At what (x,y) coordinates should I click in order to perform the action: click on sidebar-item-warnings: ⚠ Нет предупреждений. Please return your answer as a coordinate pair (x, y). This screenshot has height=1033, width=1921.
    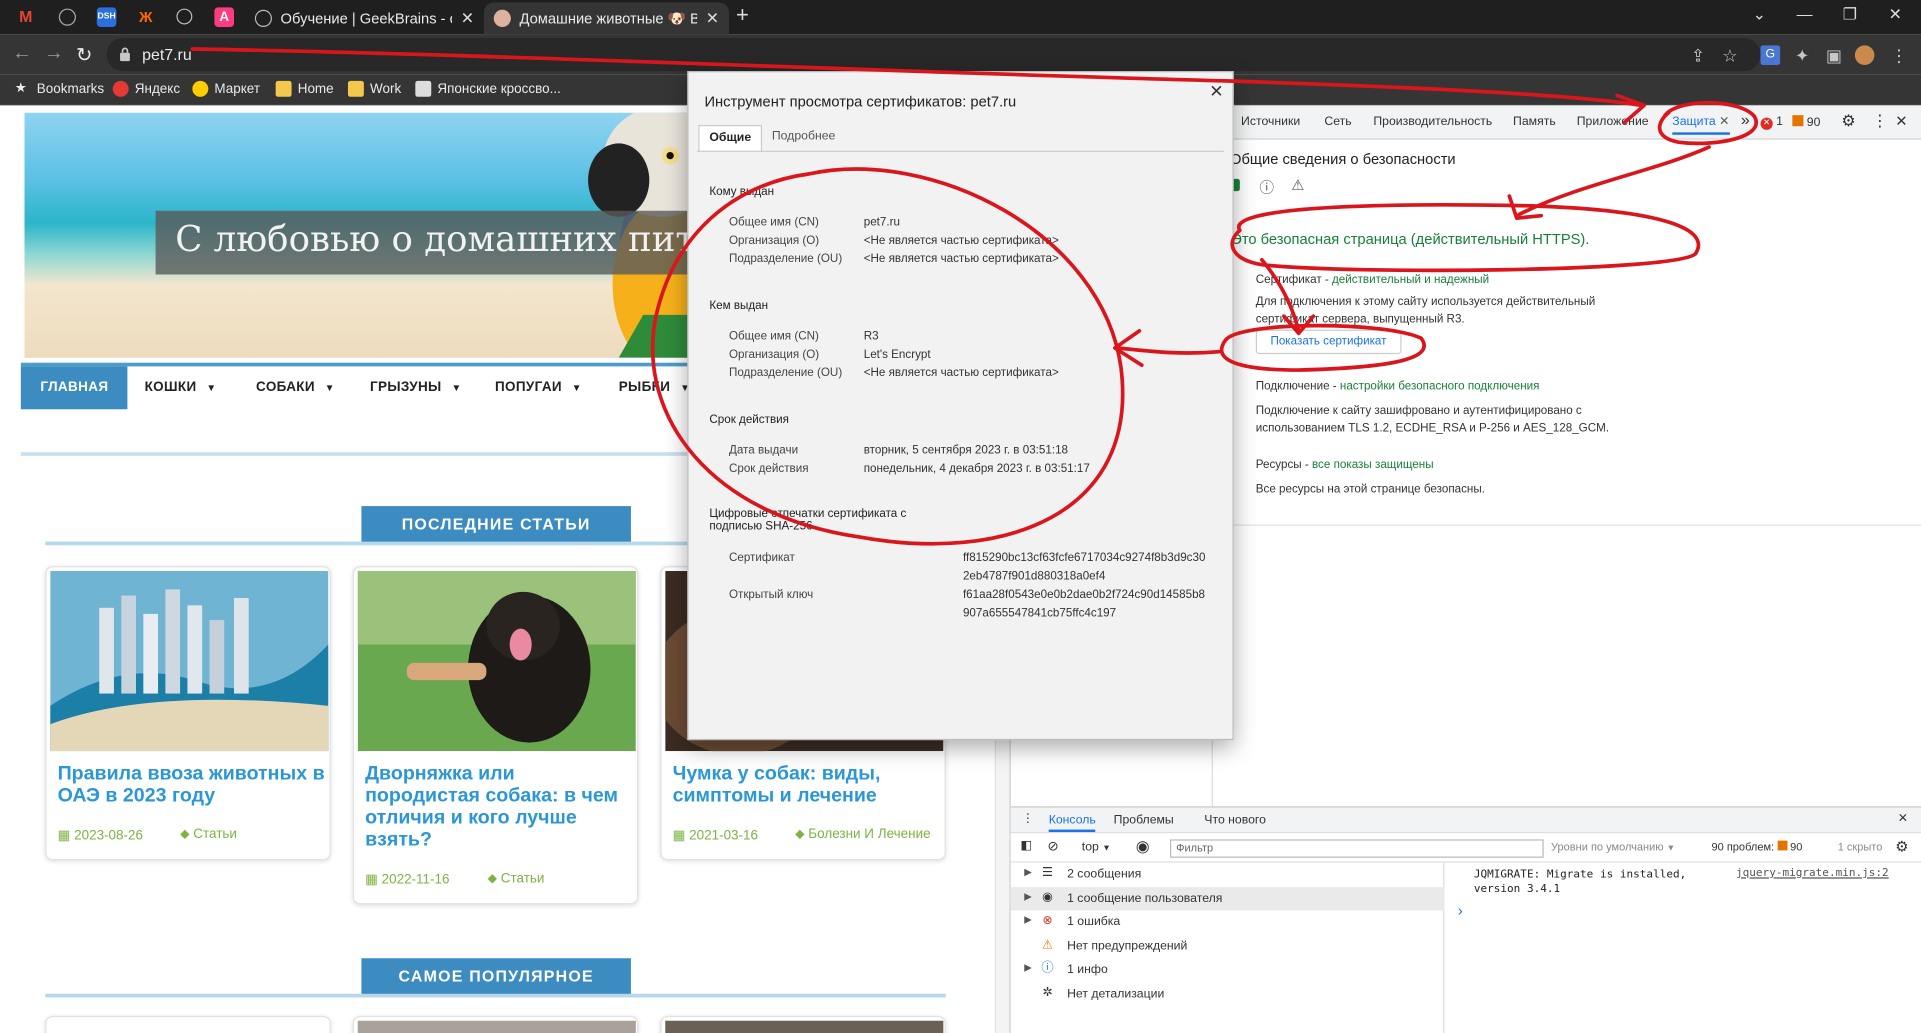
    Looking at the image, I should click on (1228, 946).